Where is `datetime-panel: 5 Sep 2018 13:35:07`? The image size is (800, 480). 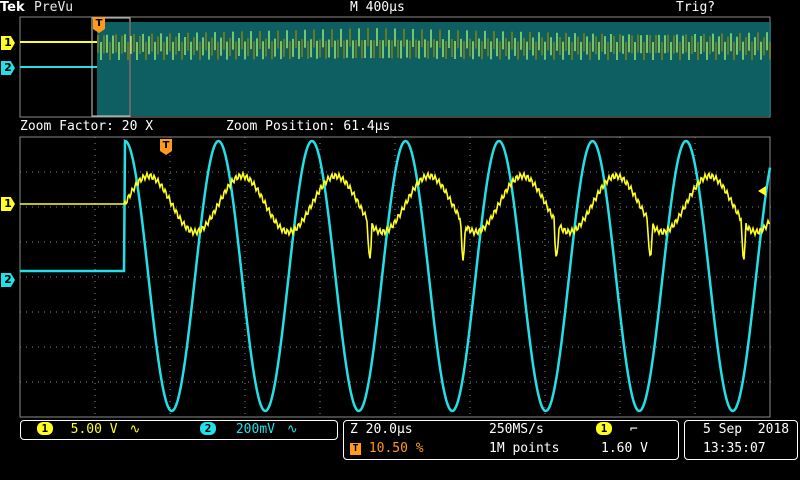
datetime-panel: 5 Sep 2018 13:35:07 is located at coordinates (741, 440).